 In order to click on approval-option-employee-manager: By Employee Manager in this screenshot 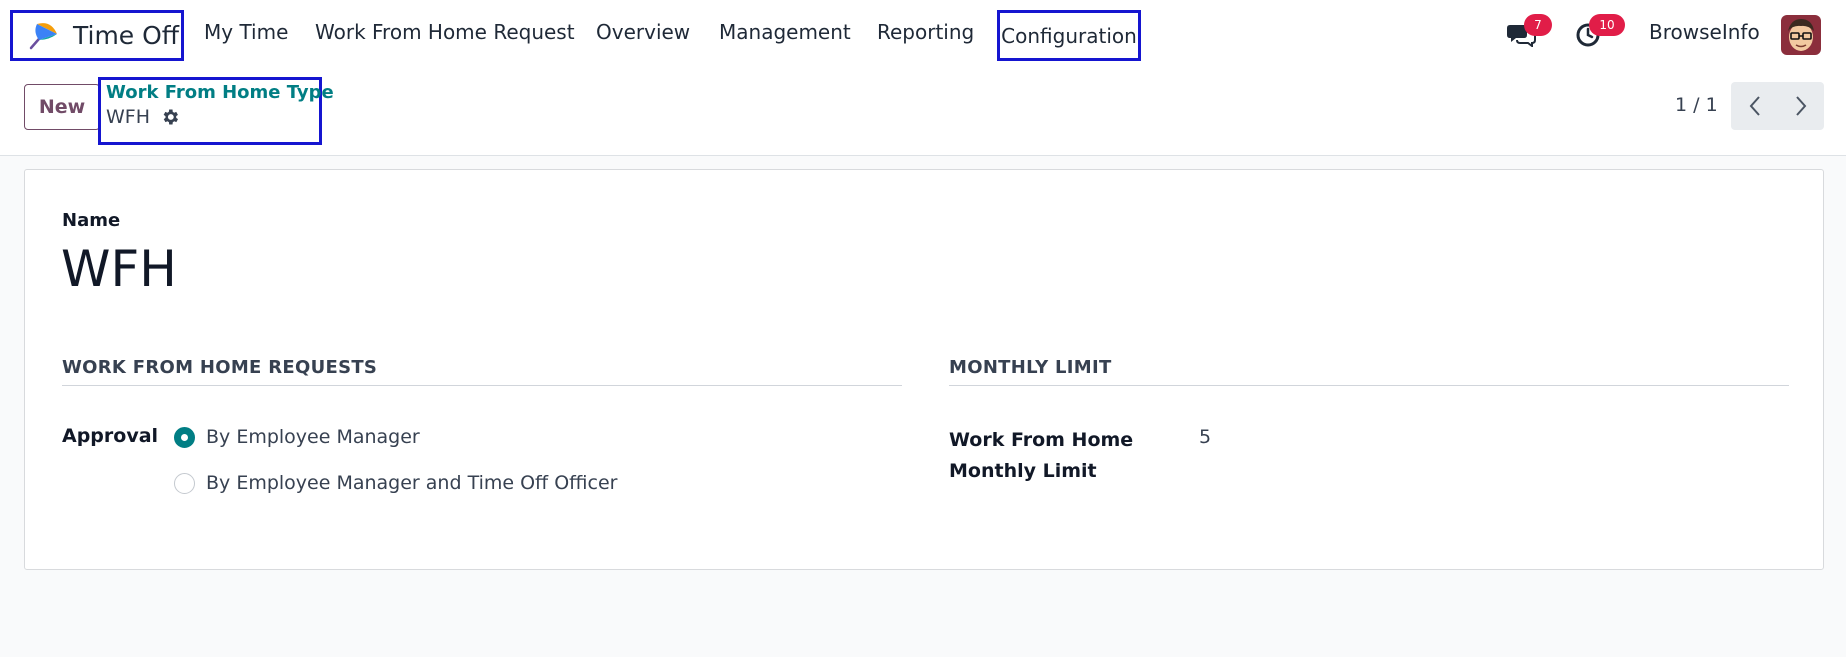, I will do `click(297, 437)`.